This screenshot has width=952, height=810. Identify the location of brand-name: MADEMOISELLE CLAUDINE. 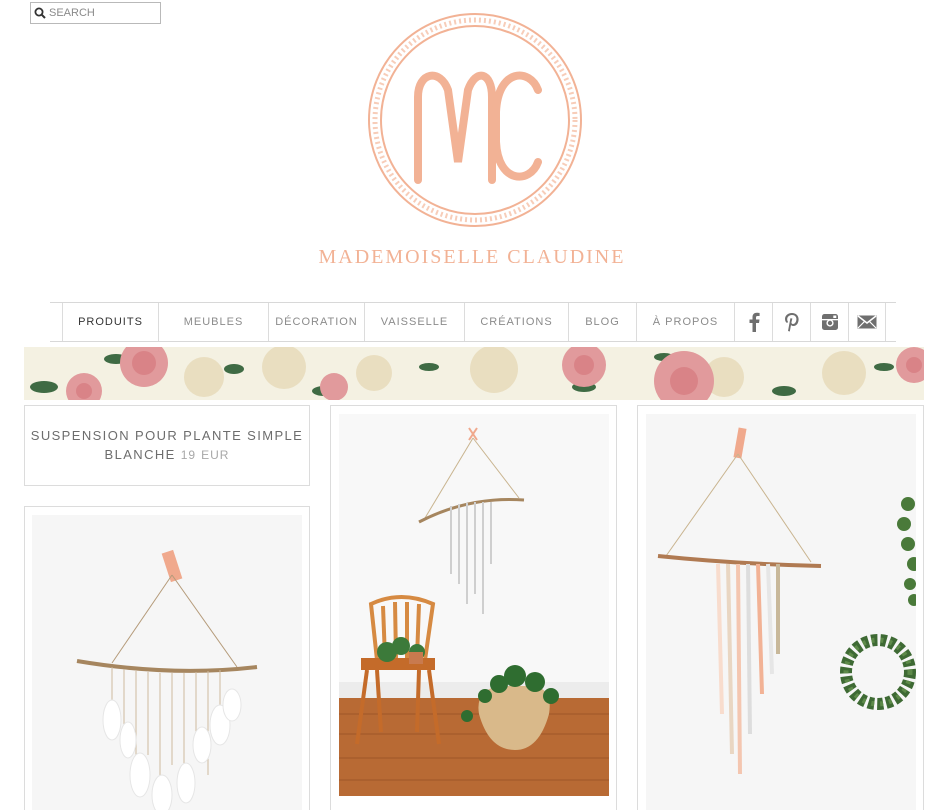
(472, 257).